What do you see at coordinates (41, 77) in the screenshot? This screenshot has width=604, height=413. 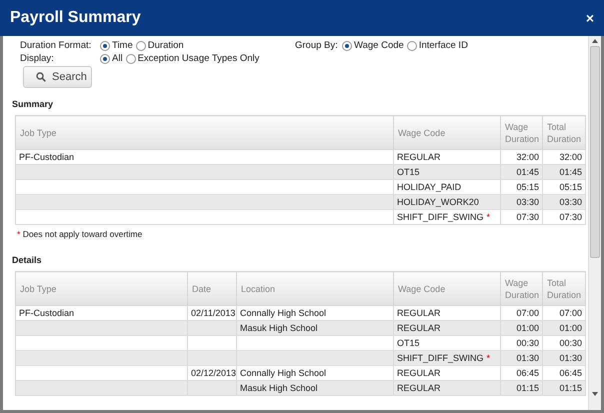 I see `search-icon` at bounding box center [41, 77].